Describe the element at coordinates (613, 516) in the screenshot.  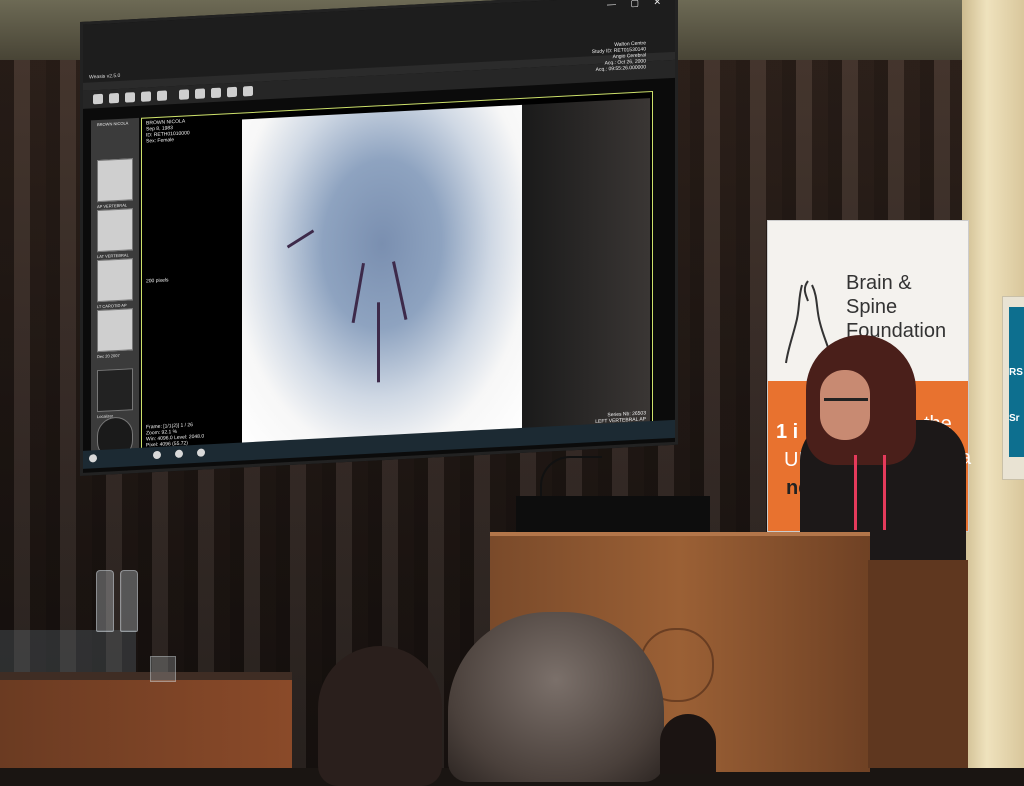
I see `podium-monitor` at that location.